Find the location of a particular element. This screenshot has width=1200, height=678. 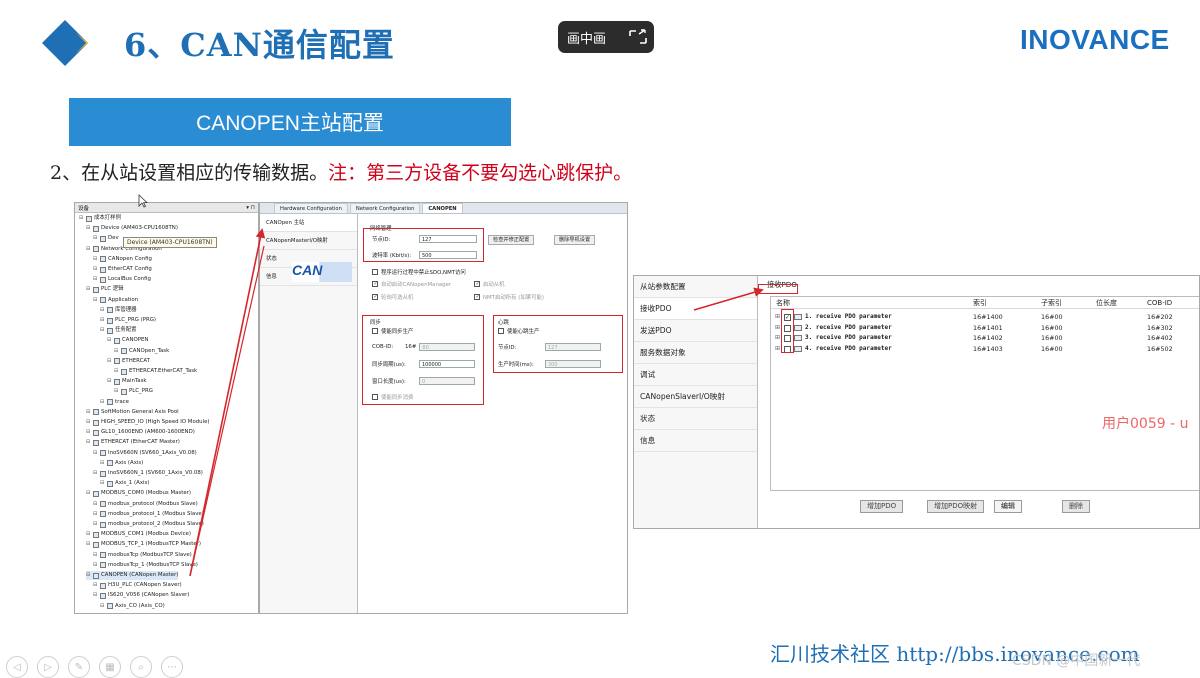

side-item-receive-pdo: 接收PDO is located at coordinates (695, 309).